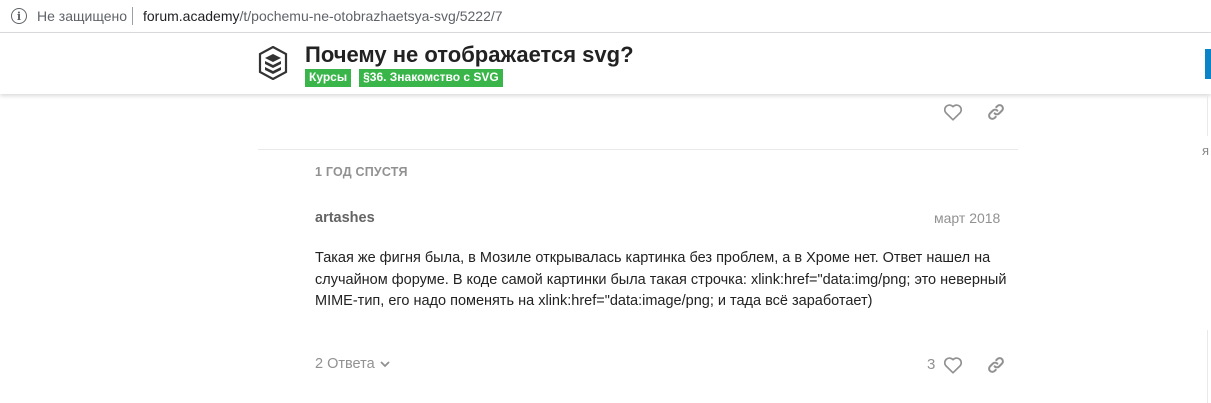 The width and height of the screenshot is (1211, 403). I want to click on sidebar-edge, so click(1208, 64).